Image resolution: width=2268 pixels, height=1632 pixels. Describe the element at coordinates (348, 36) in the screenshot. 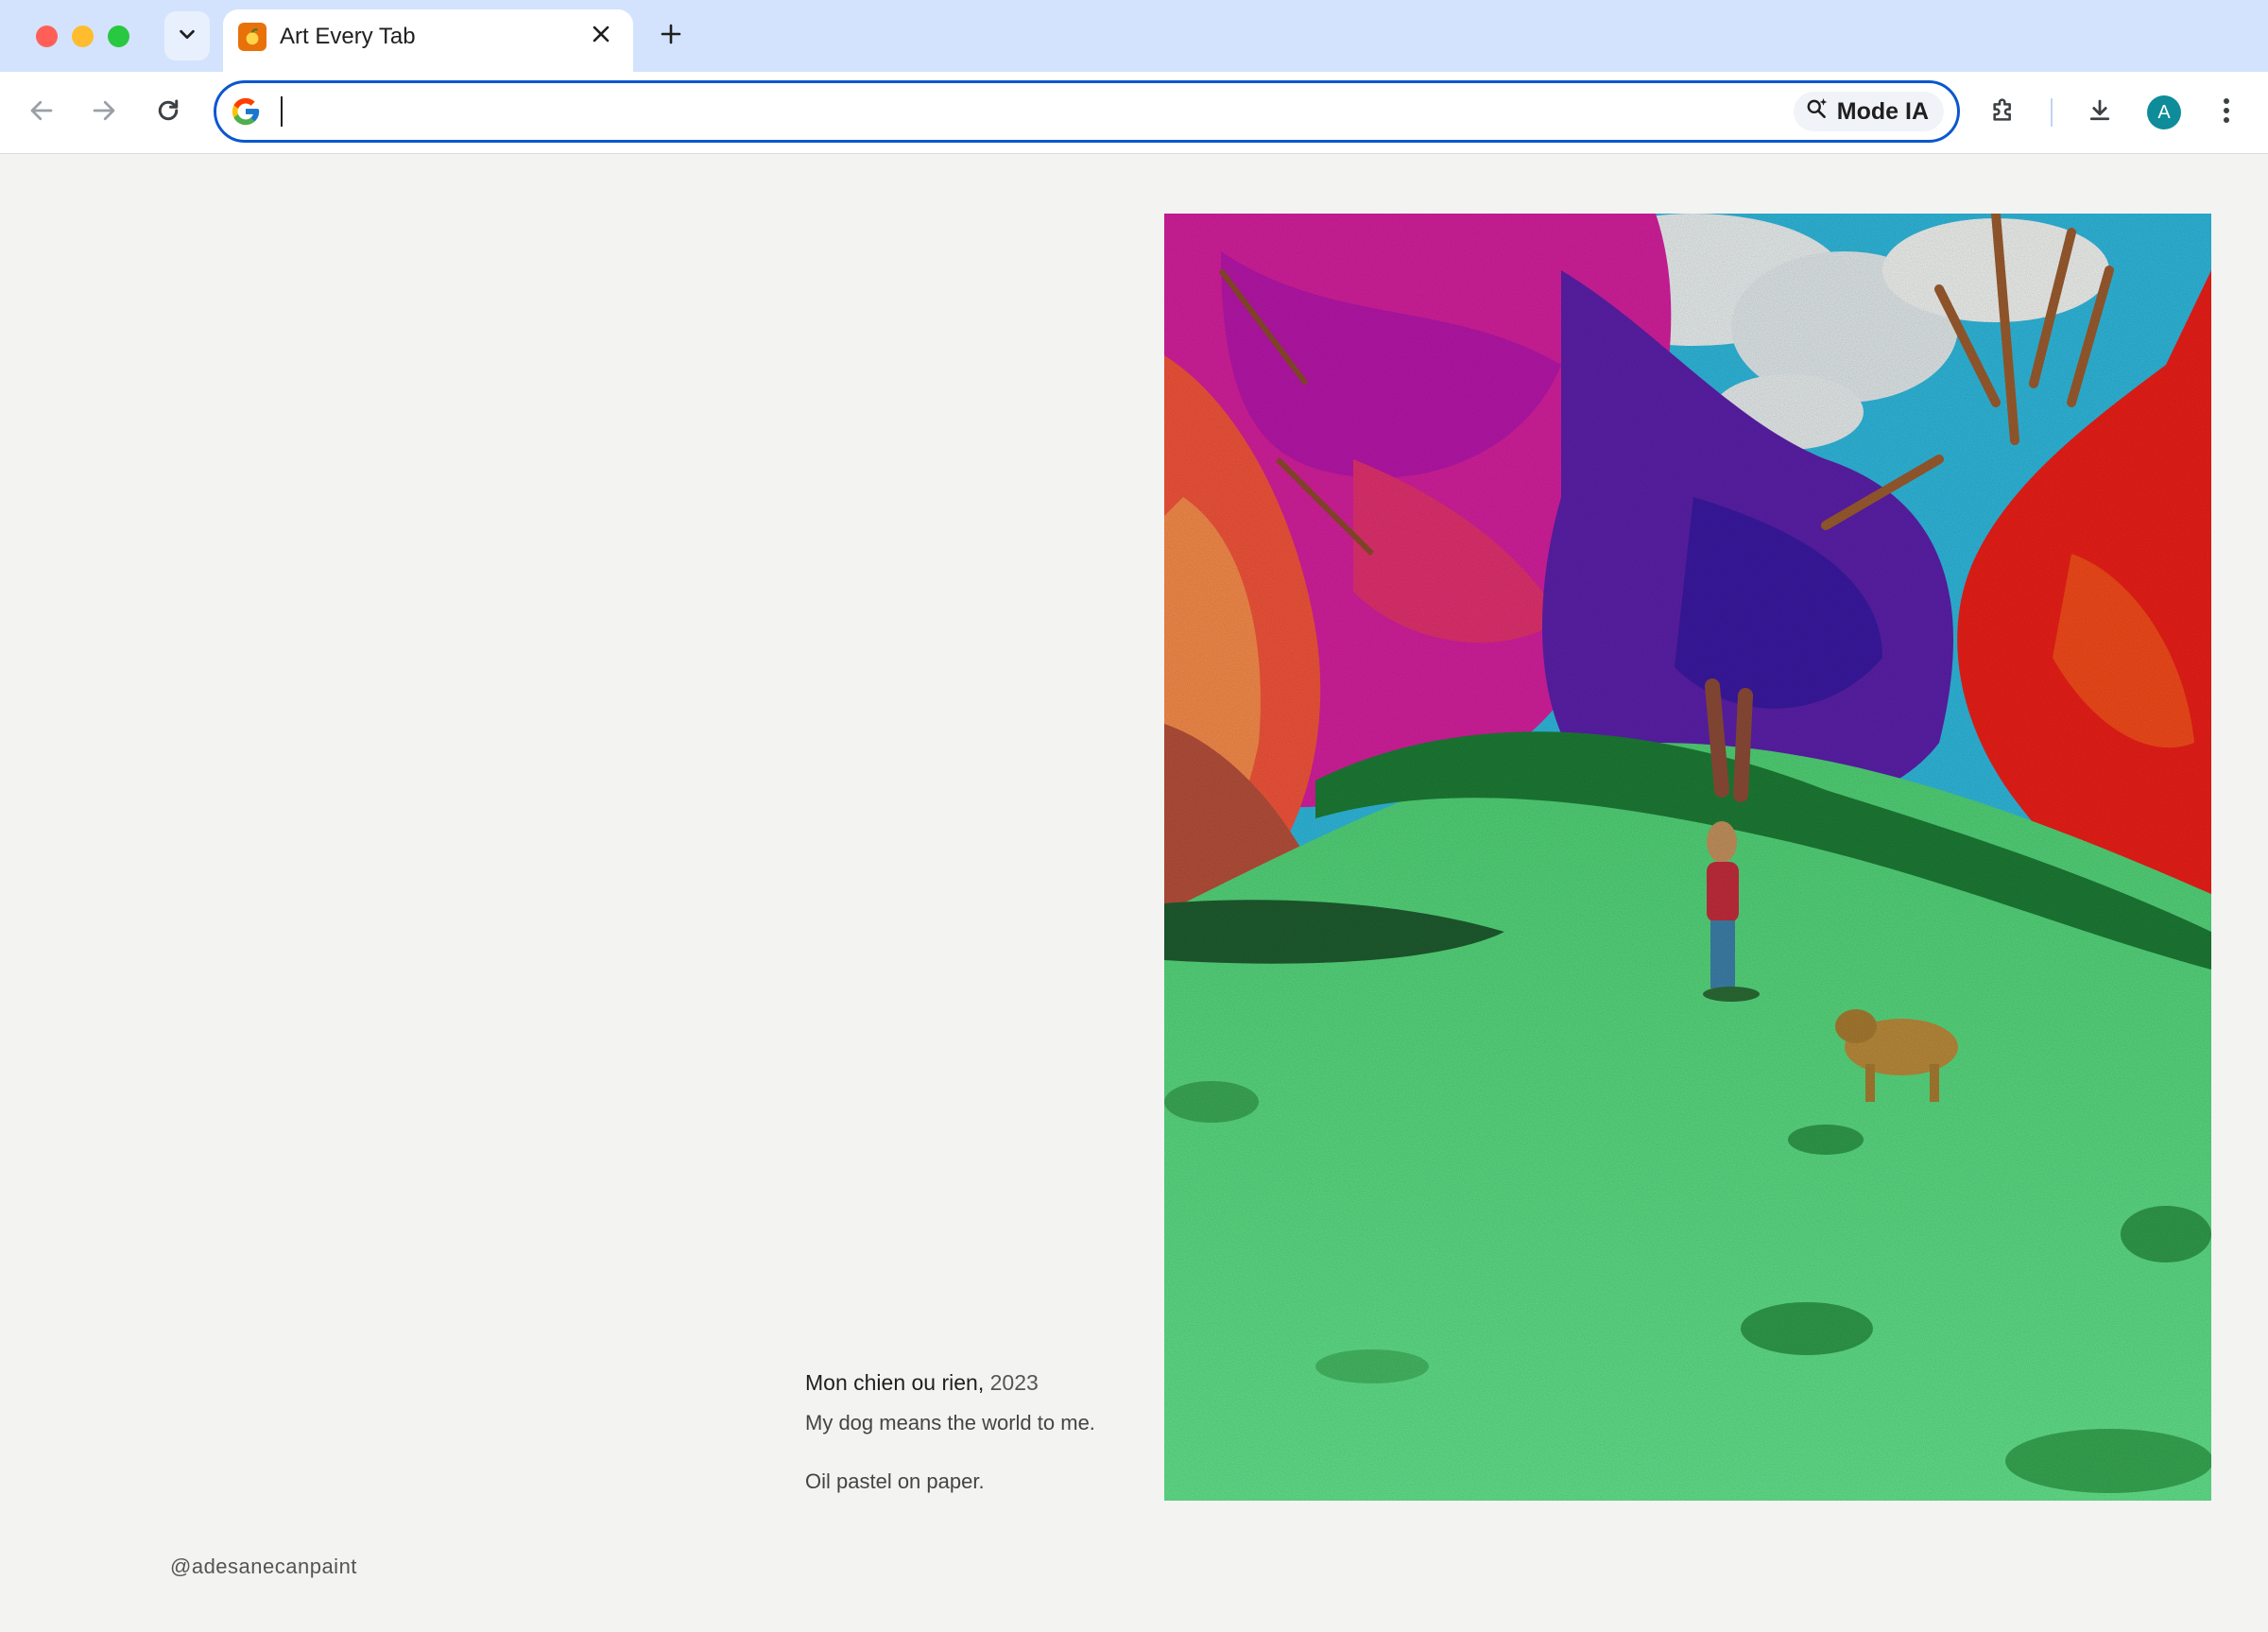

I see `tab-title: Art Every Tab` at that location.